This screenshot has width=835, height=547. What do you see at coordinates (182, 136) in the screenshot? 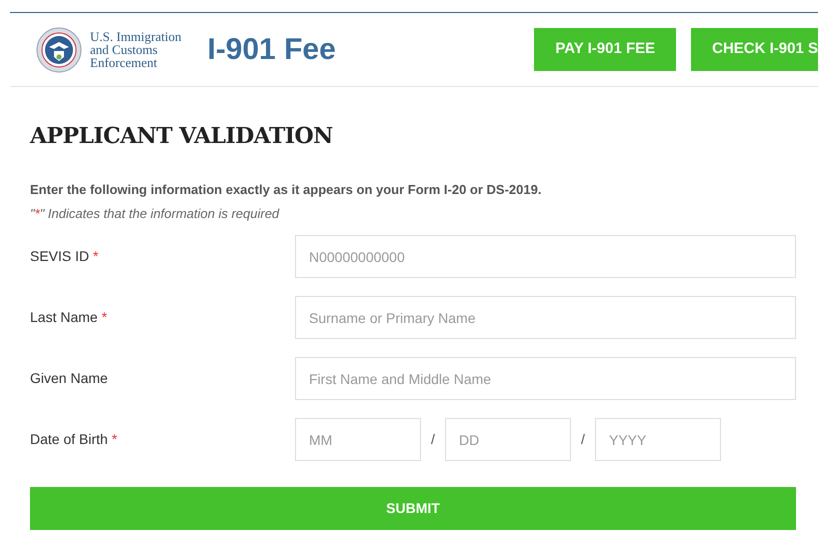
I see `page-heading: APPLICANT VALIDATION` at bounding box center [182, 136].